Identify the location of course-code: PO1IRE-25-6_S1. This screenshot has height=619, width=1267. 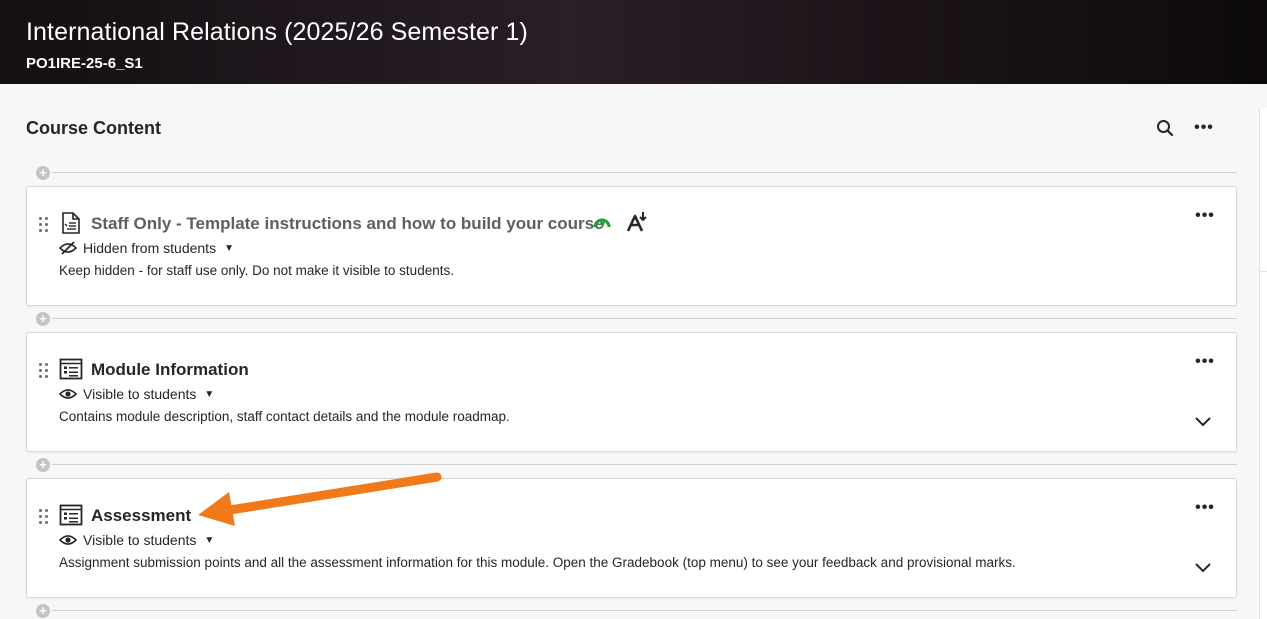
(84, 63).